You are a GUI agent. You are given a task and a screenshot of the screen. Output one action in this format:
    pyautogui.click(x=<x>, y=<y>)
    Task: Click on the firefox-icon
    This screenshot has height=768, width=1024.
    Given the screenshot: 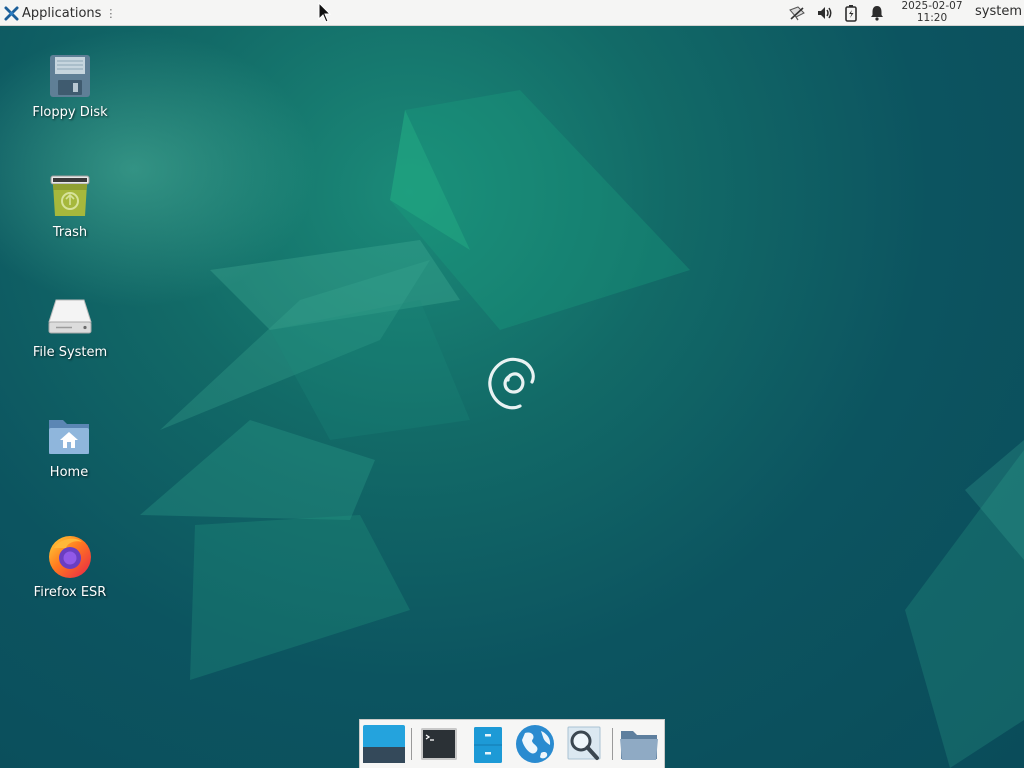 What is the action you would take?
    pyautogui.click(x=70, y=557)
    